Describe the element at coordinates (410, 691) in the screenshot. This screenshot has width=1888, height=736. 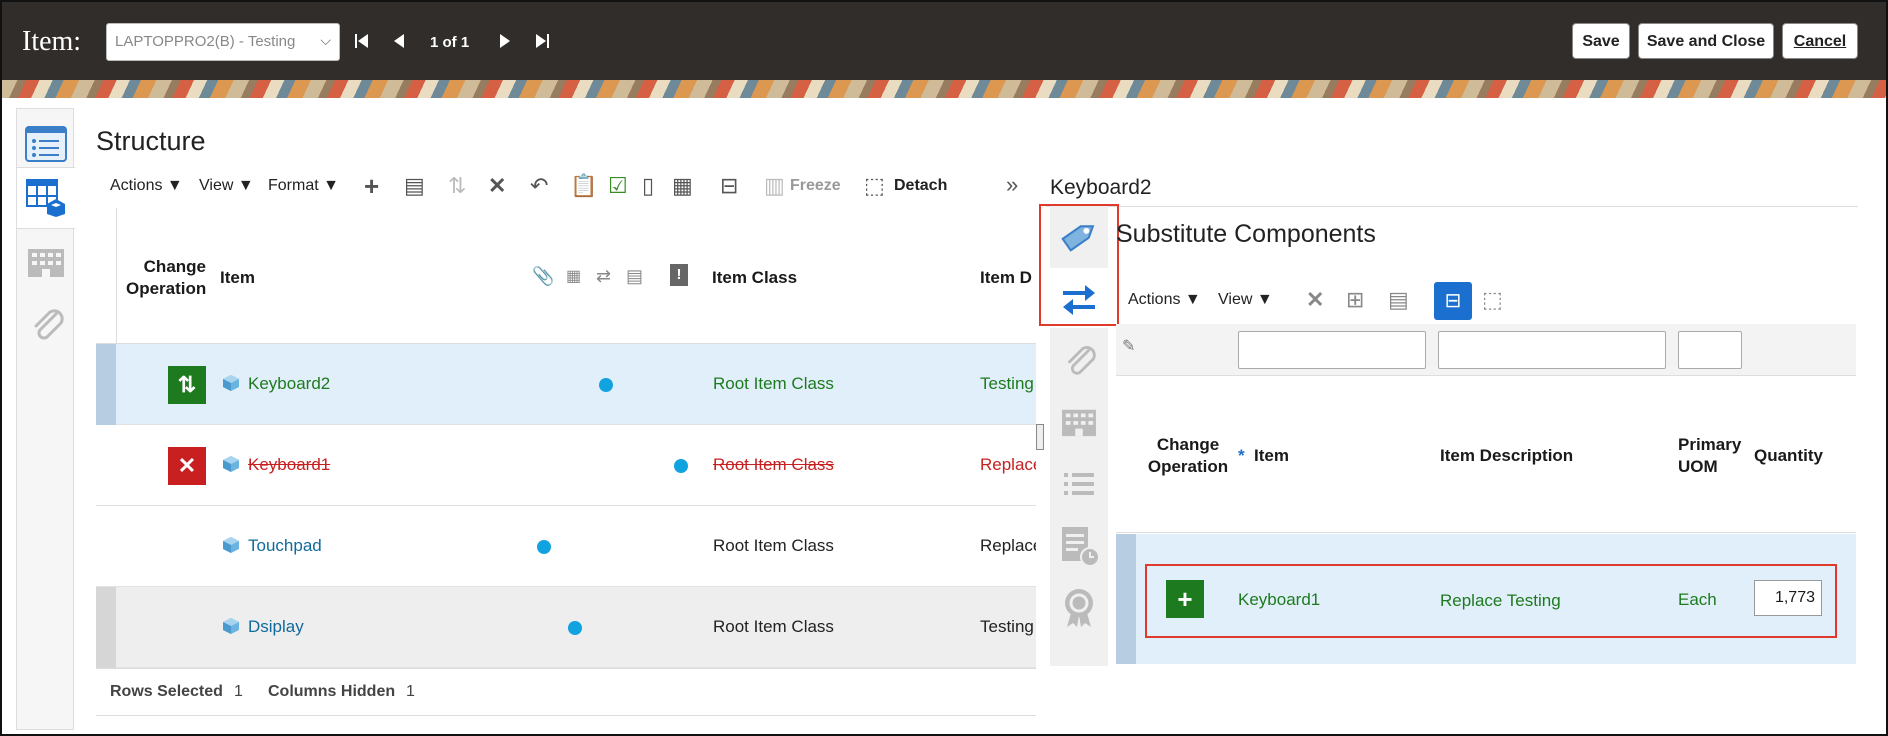
I see `columns-hidden-value: 1` at that location.